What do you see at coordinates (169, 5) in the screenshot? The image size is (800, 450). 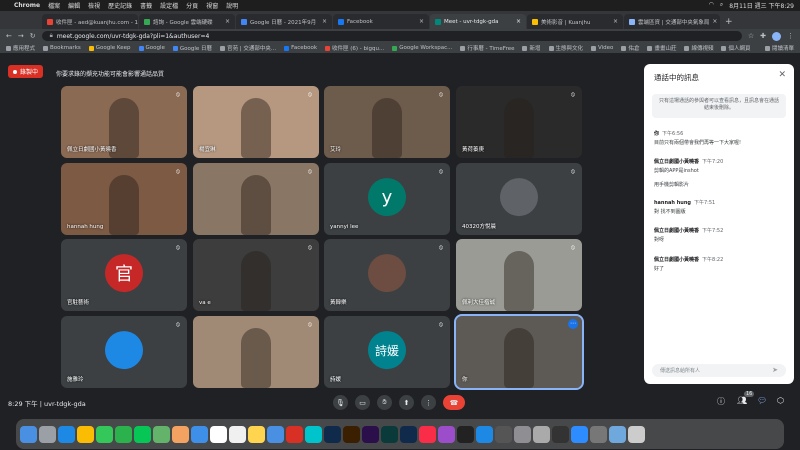 I see `menubar-item-profiles: 設定檔` at bounding box center [169, 5].